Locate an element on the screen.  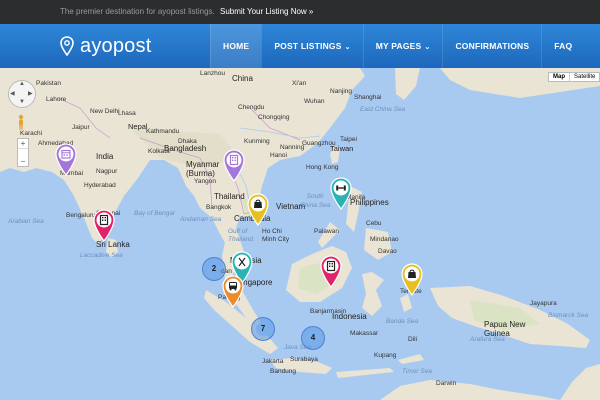
sea-label-banda: Banda Sea is located at coordinates (402, 321).